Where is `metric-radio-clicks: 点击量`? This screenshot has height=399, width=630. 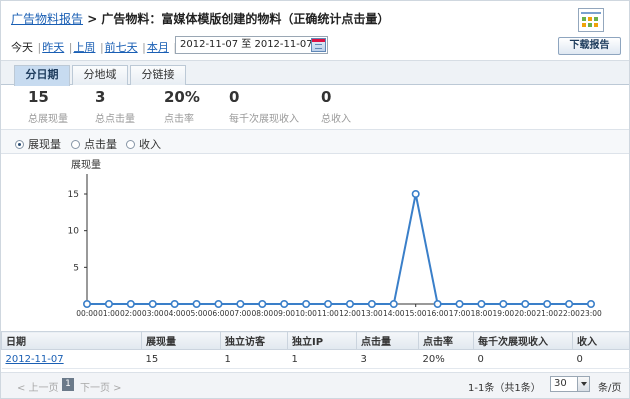 metric-radio-clicks: 点击量 is located at coordinates (94, 144).